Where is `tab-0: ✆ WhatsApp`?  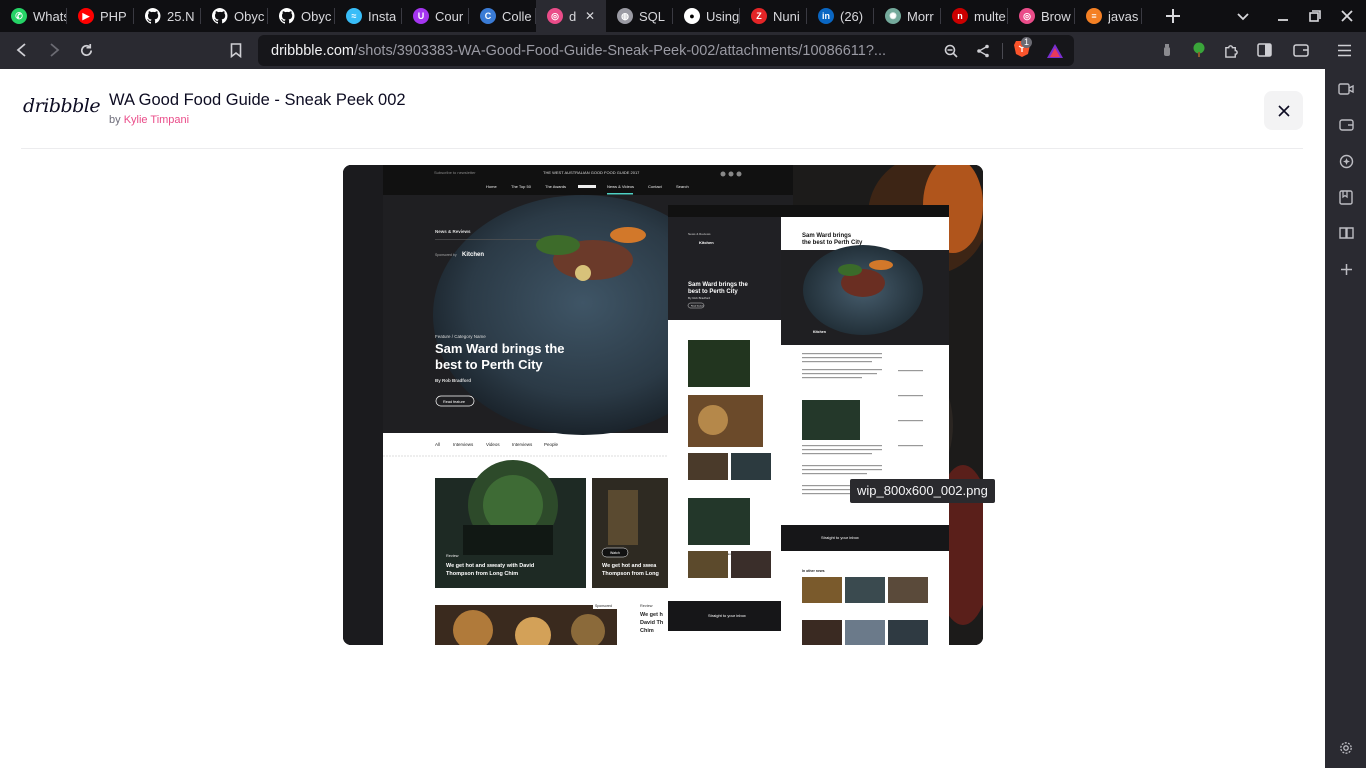 tab-0: ✆ WhatsApp is located at coordinates (33, 16).